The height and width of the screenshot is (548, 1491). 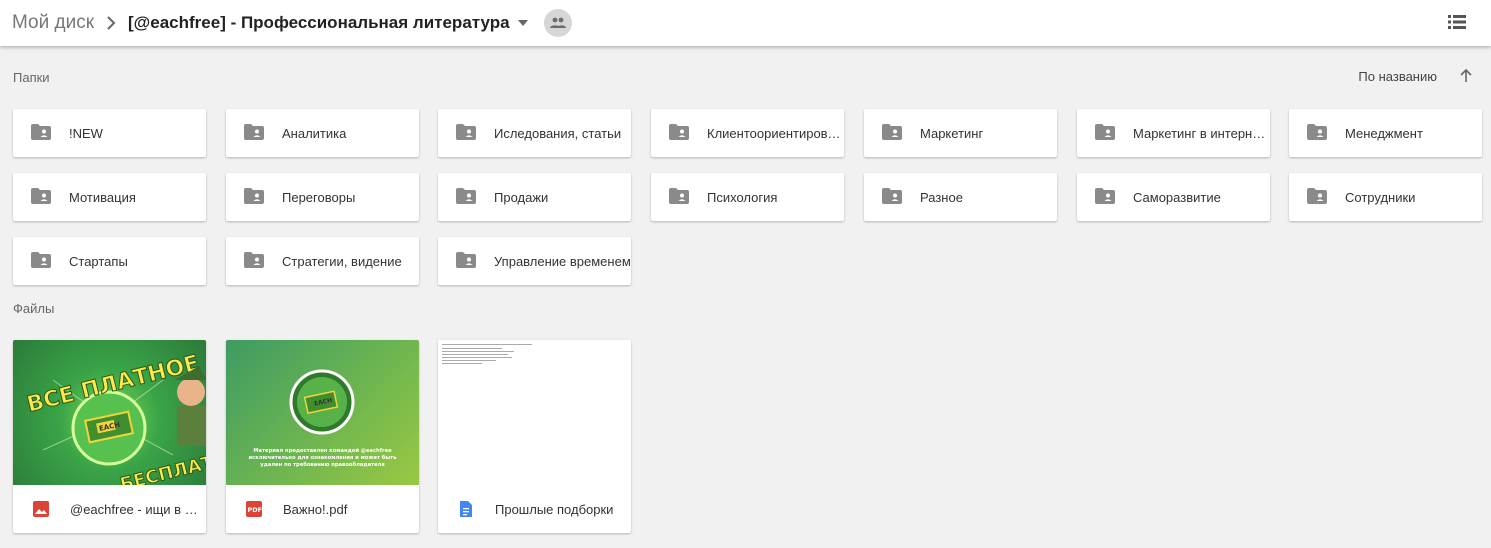 What do you see at coordinates (109, 412) in the screenshot?
I see `file-thumbnail: EACH ВСЕ ПЛАТНОЕ БЕСПЛАТНО` at bounding box center [109, 412].